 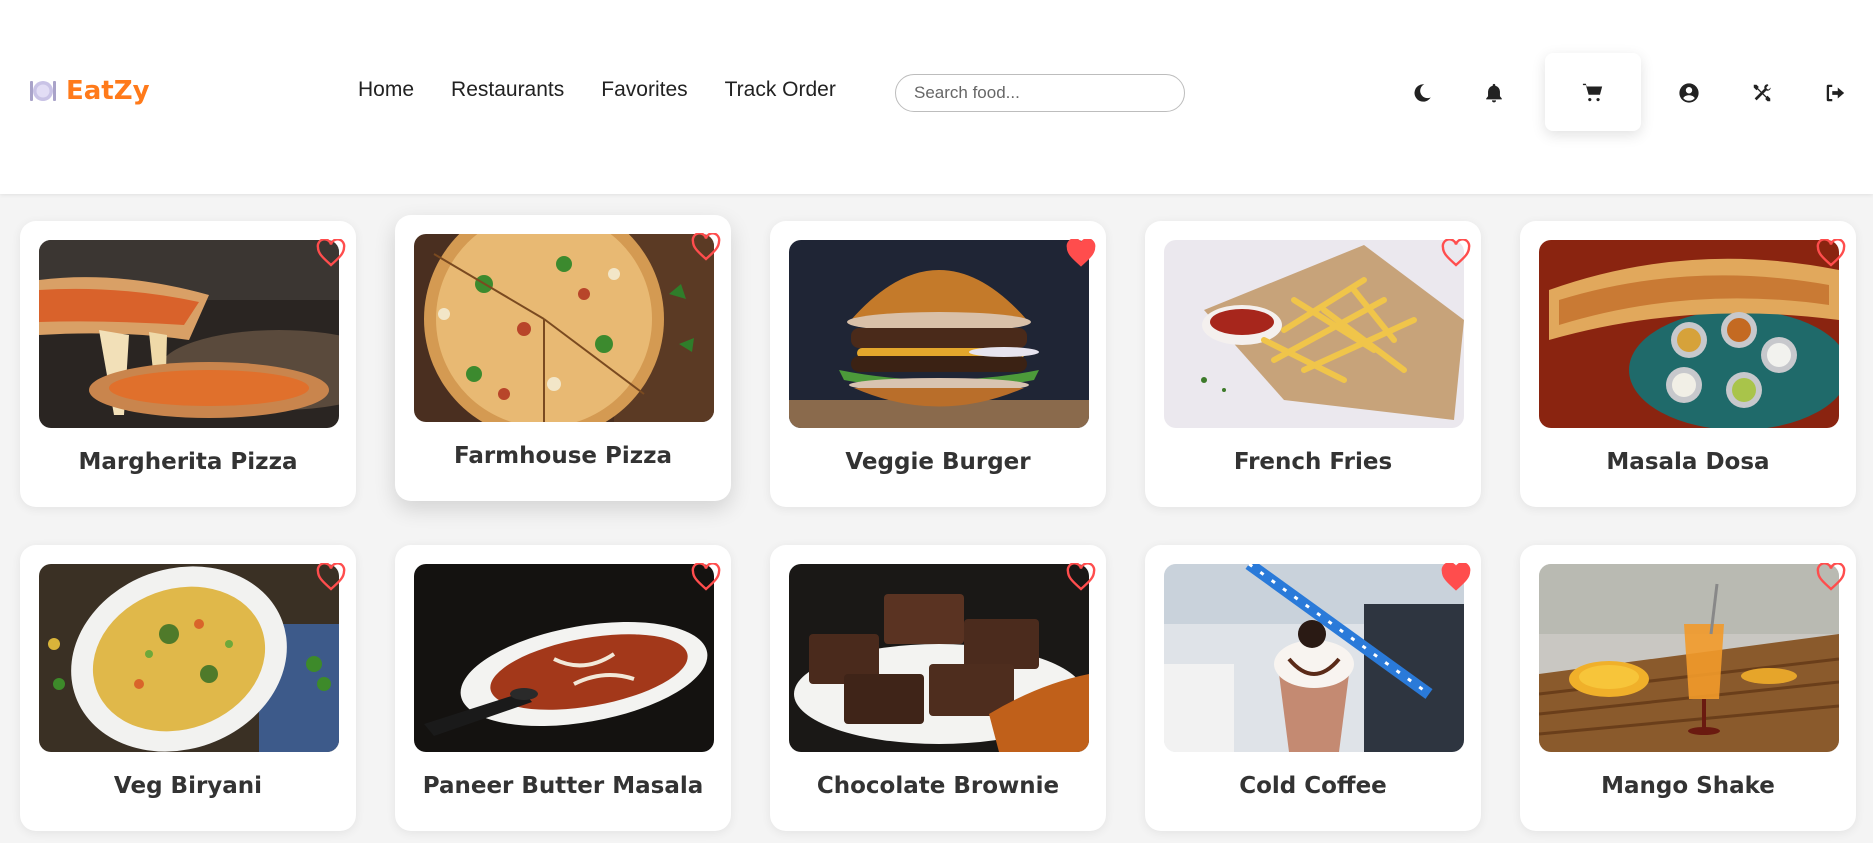 I want to click on food-name: Cold Coffee, so click(x=1313, y=786).